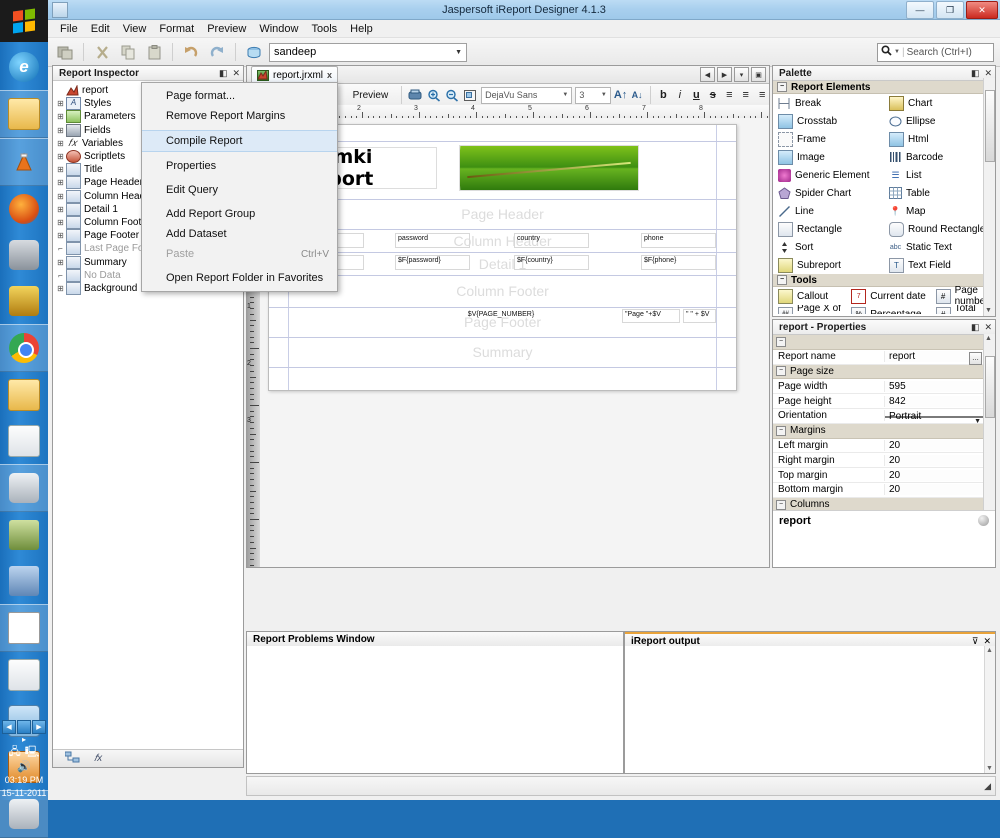  What do you see at coordinates (939, 121) in the screenshot?
I see `palette-item-ellipse: Ellipse` at bounding box center [939, 121].